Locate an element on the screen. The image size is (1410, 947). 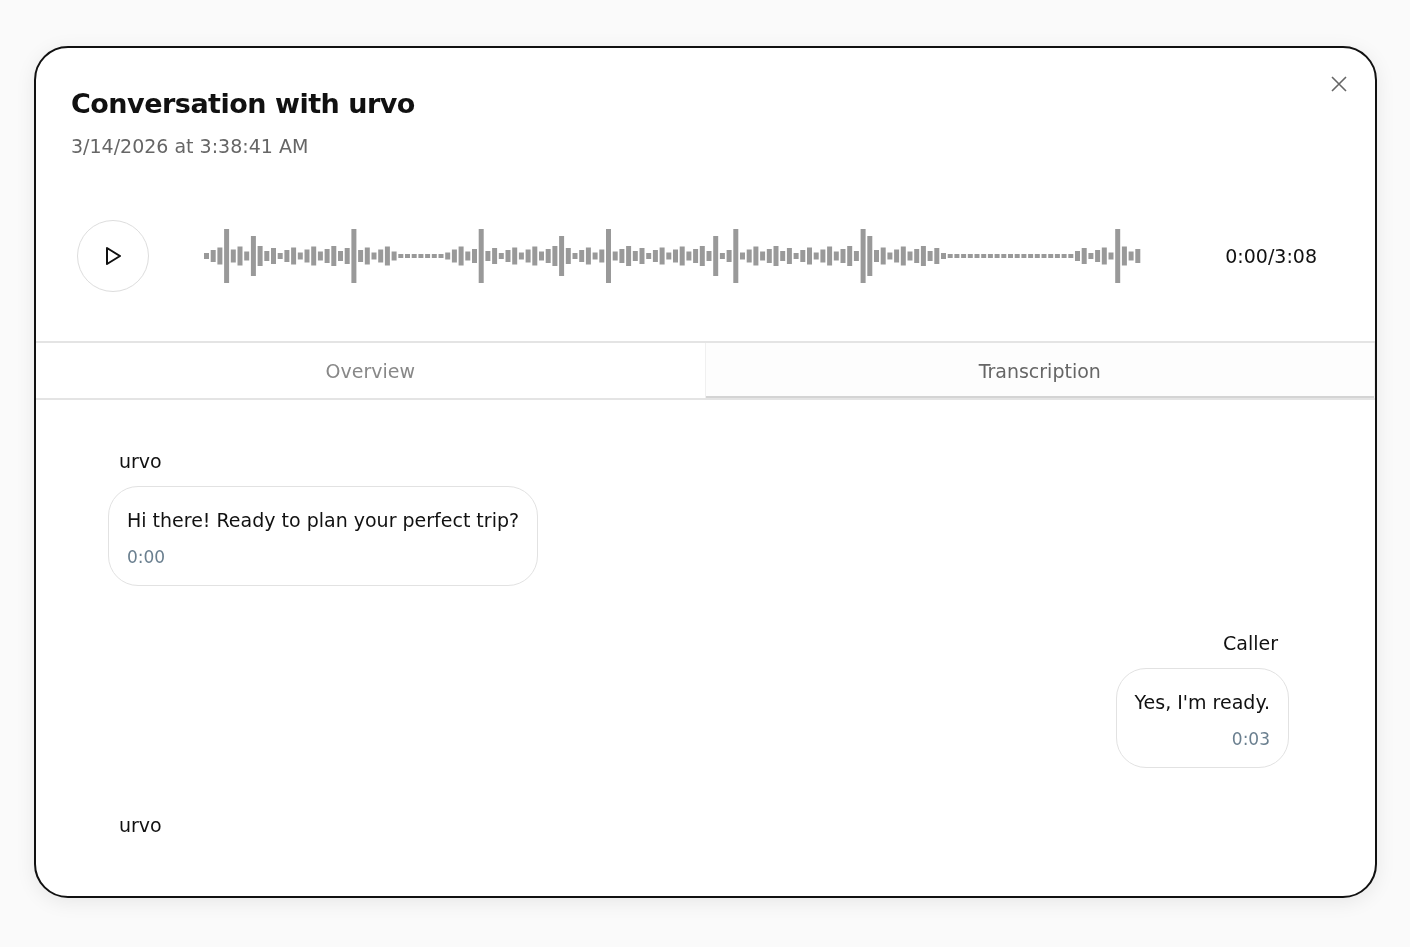
tab: Transcription is located at coordinates (1040, 370).